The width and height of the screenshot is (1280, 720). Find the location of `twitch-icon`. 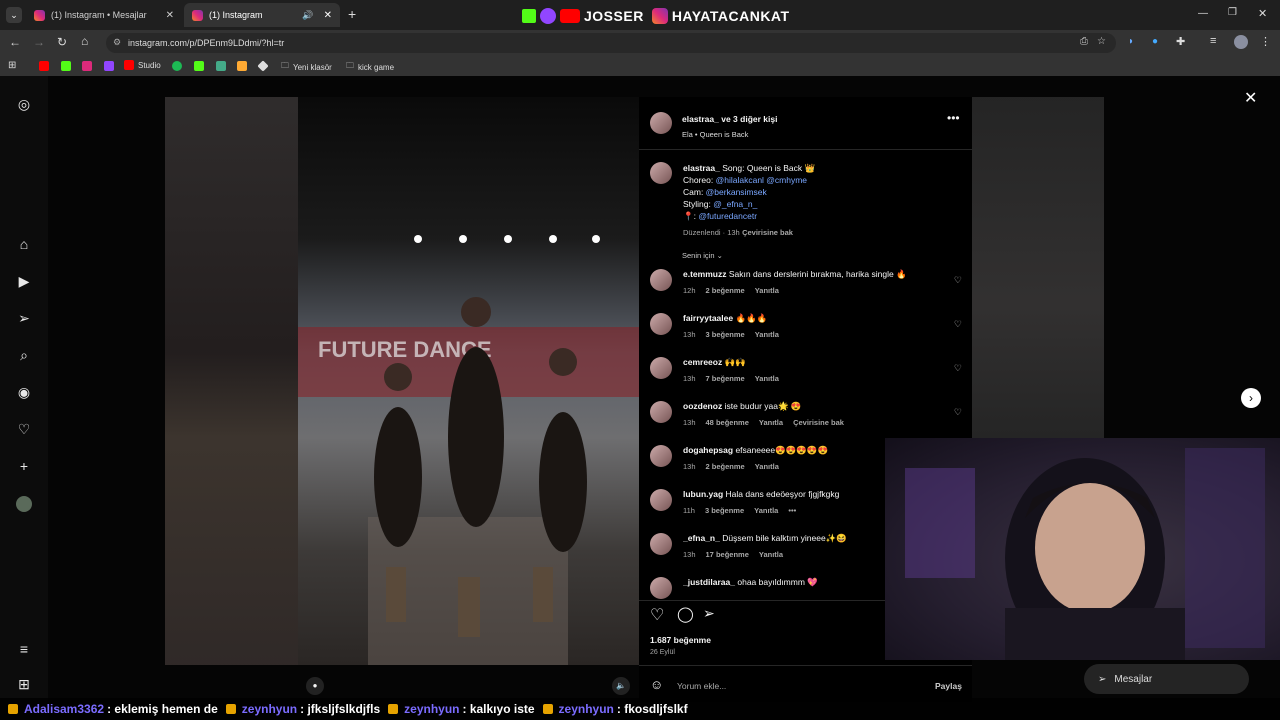

twitch-icon is located at coordinates (109, 66).